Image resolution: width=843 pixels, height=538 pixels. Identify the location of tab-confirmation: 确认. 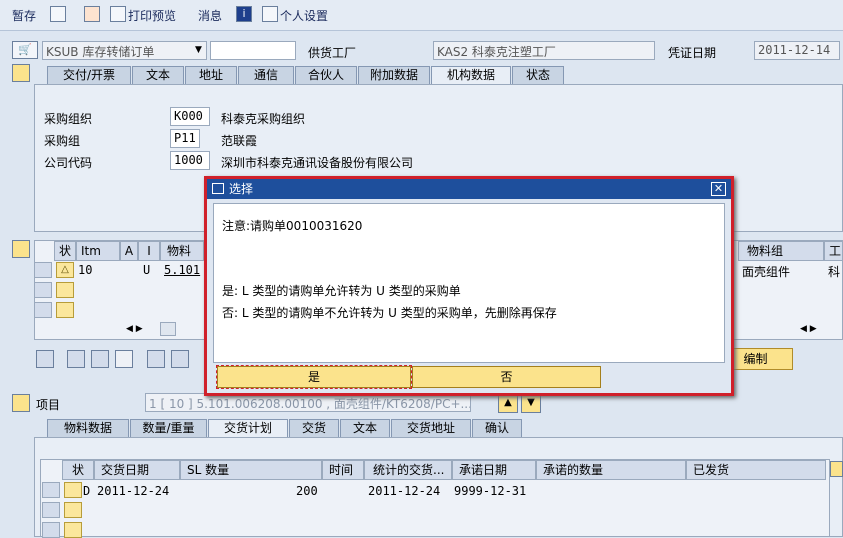
(497, 428).